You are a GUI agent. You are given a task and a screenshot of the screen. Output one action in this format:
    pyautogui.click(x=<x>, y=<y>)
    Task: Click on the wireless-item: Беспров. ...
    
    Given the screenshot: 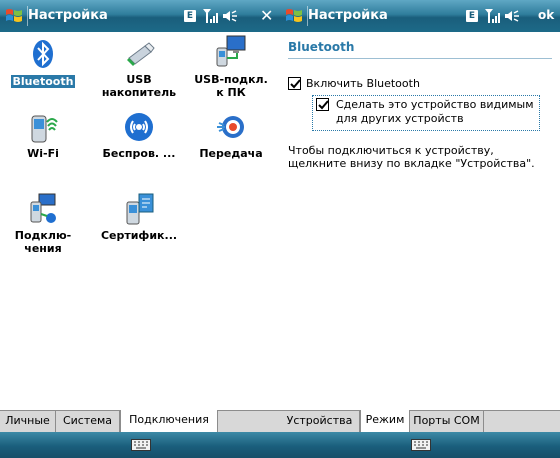 What is the action you would take?
    pyautogui.click(x=139, y=135)
    